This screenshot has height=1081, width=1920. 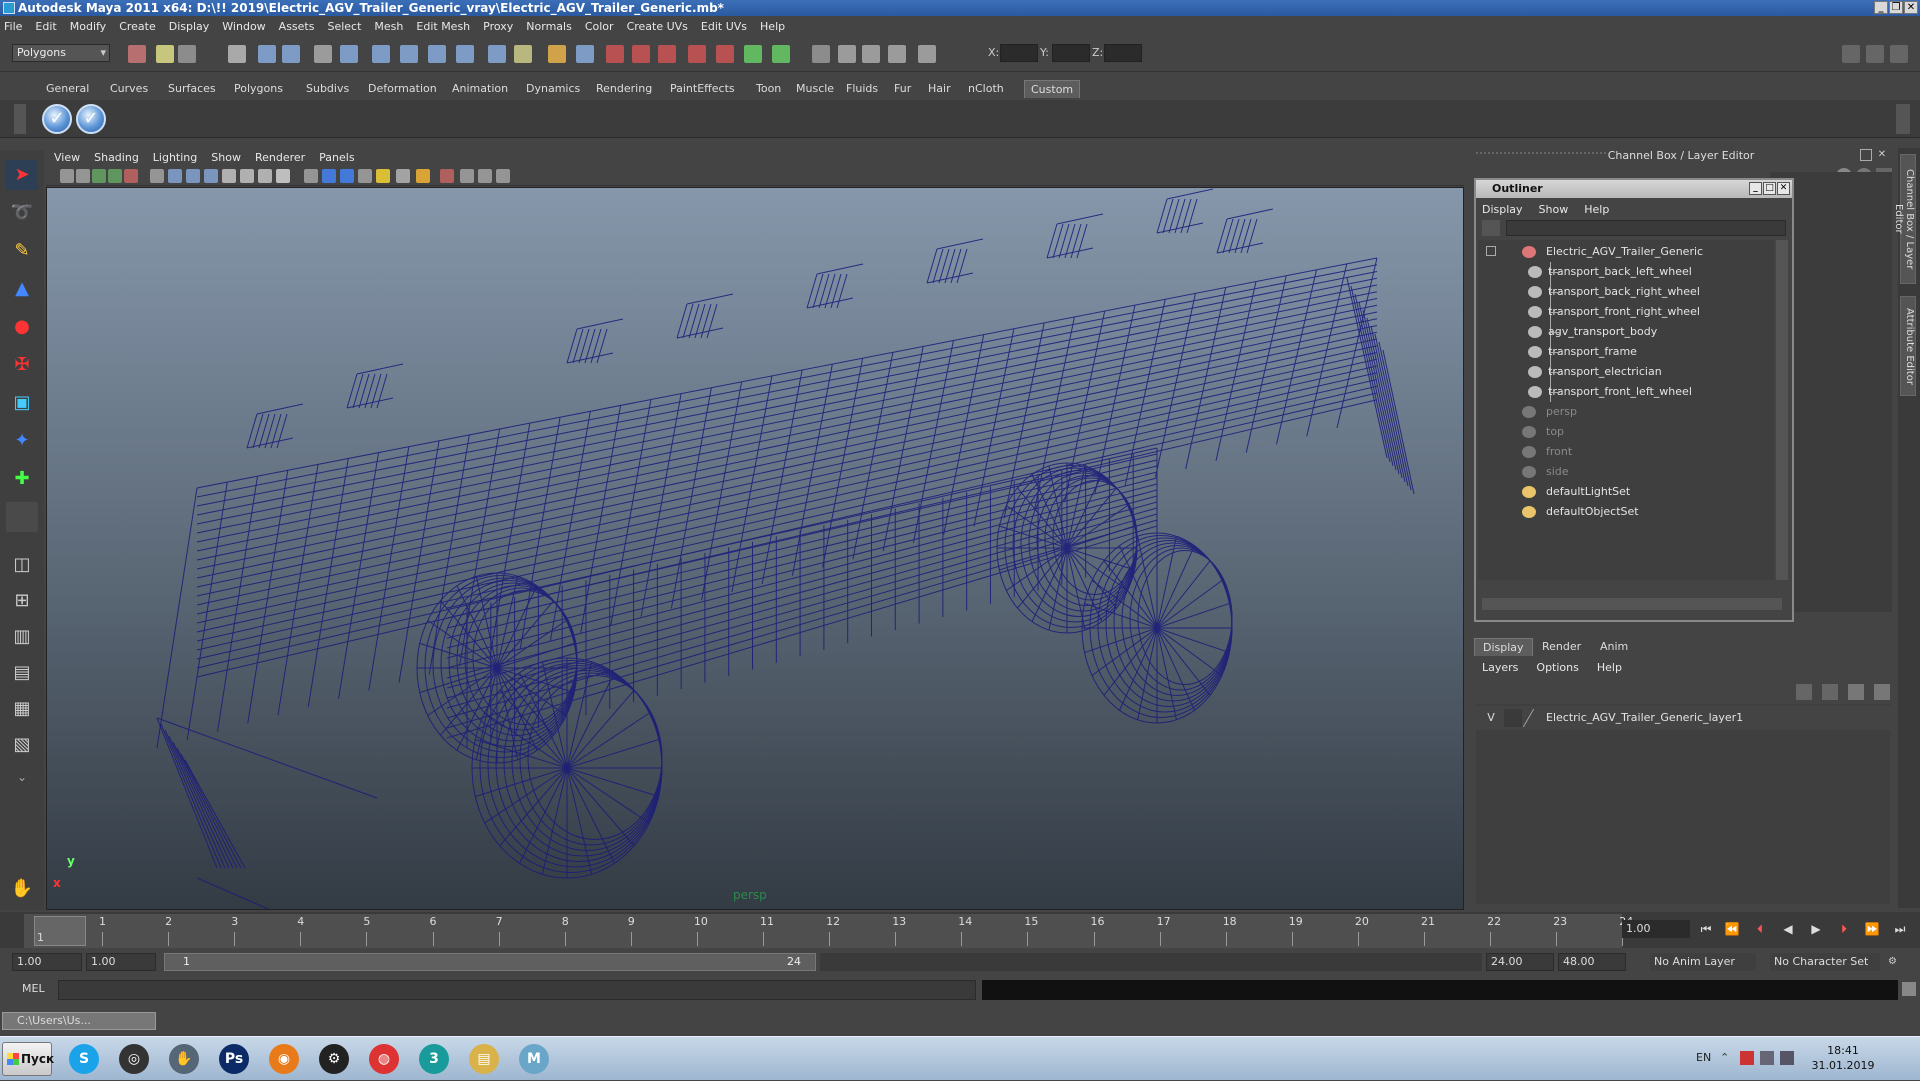 What do you see at coordinates (1755, 188) in the screenshot?
I see `outliner-minimize-button: _` at bounding box center [1755, 188].